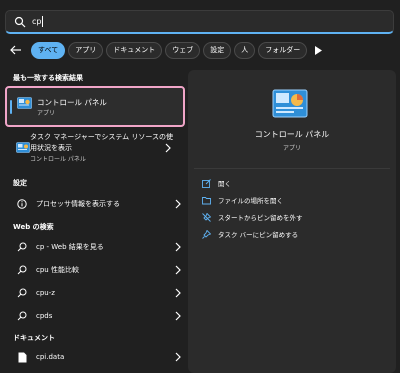 The image size is (400, 373). What do you see at coordinates (183, 50) in the screenshot?
I see `filter-web: ウェブ` at bounding box center [183, 50].